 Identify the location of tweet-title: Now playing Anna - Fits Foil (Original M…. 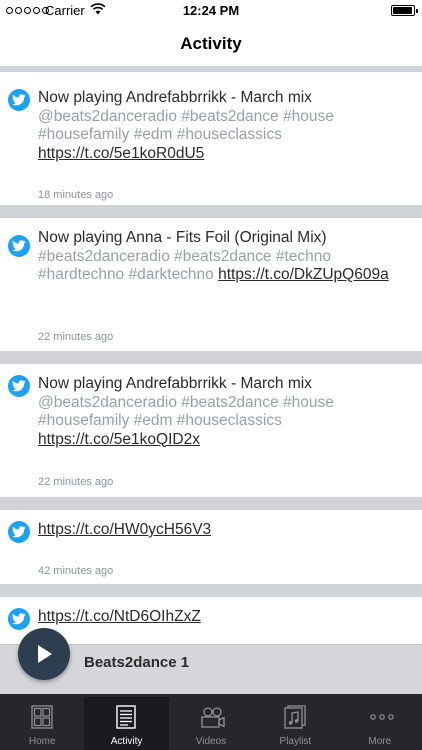
(182, 237).